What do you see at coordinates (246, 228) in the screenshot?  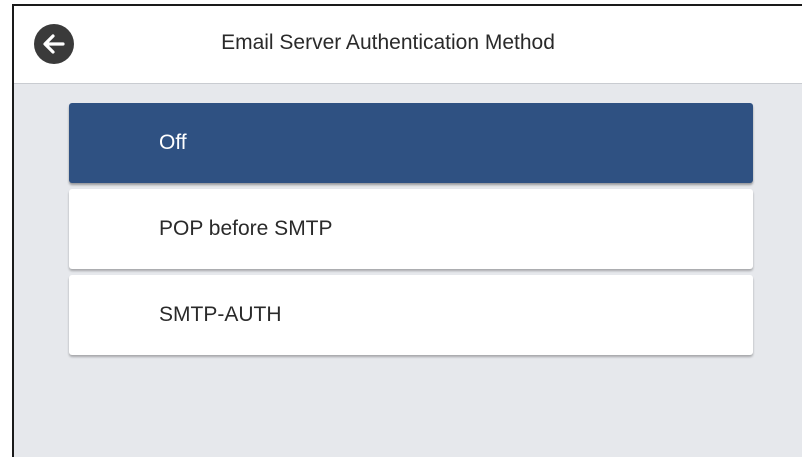 I see `option-label: POP before SMTP` at bounding box center [246, 228].